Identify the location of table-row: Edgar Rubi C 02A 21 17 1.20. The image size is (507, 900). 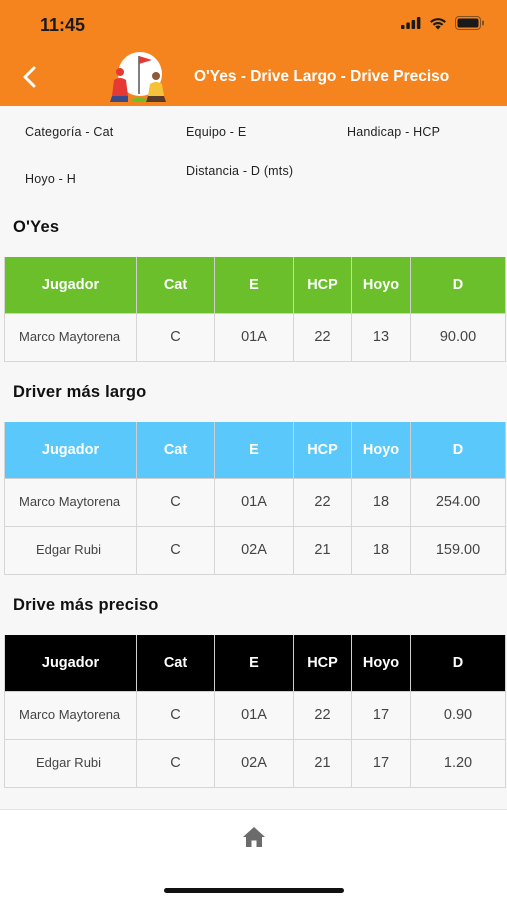
(255, 763).